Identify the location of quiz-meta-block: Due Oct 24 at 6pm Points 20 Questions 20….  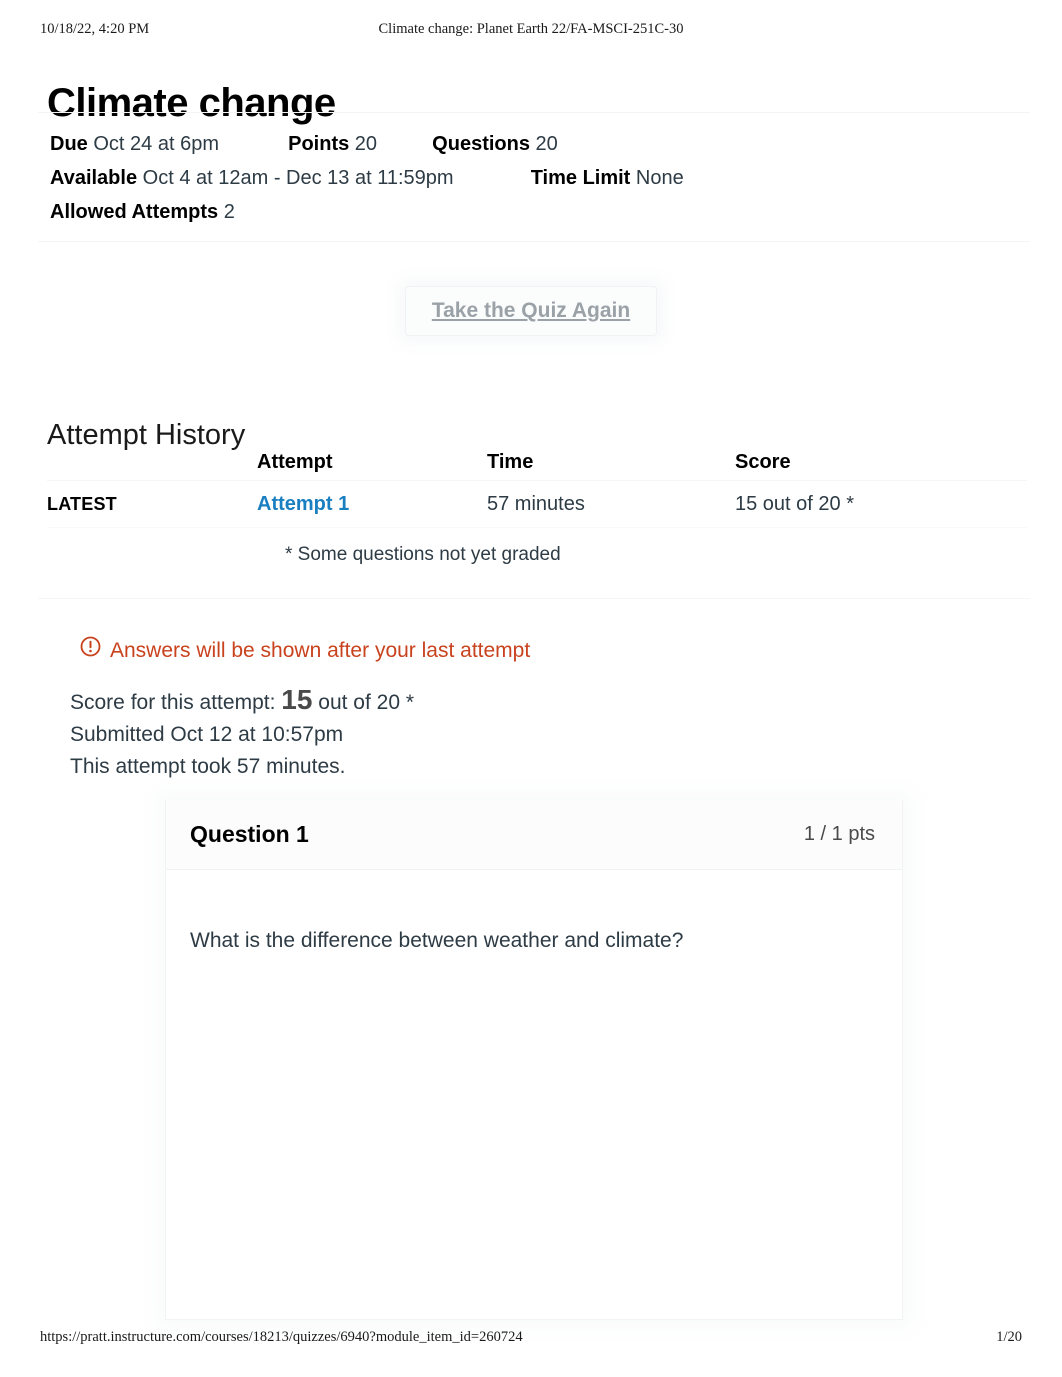
(534, 177).